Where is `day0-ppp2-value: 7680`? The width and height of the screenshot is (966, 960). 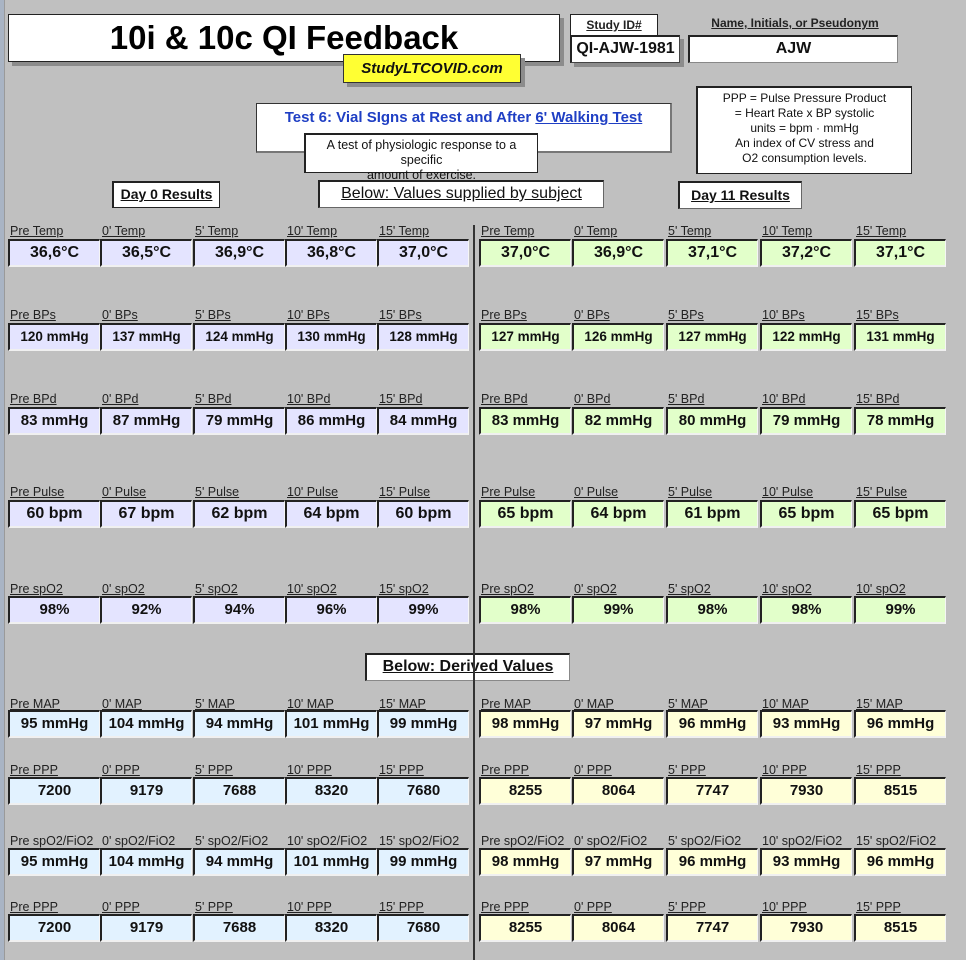 day0-ppp2-value: 7680 is located at coordinates (423, 928).